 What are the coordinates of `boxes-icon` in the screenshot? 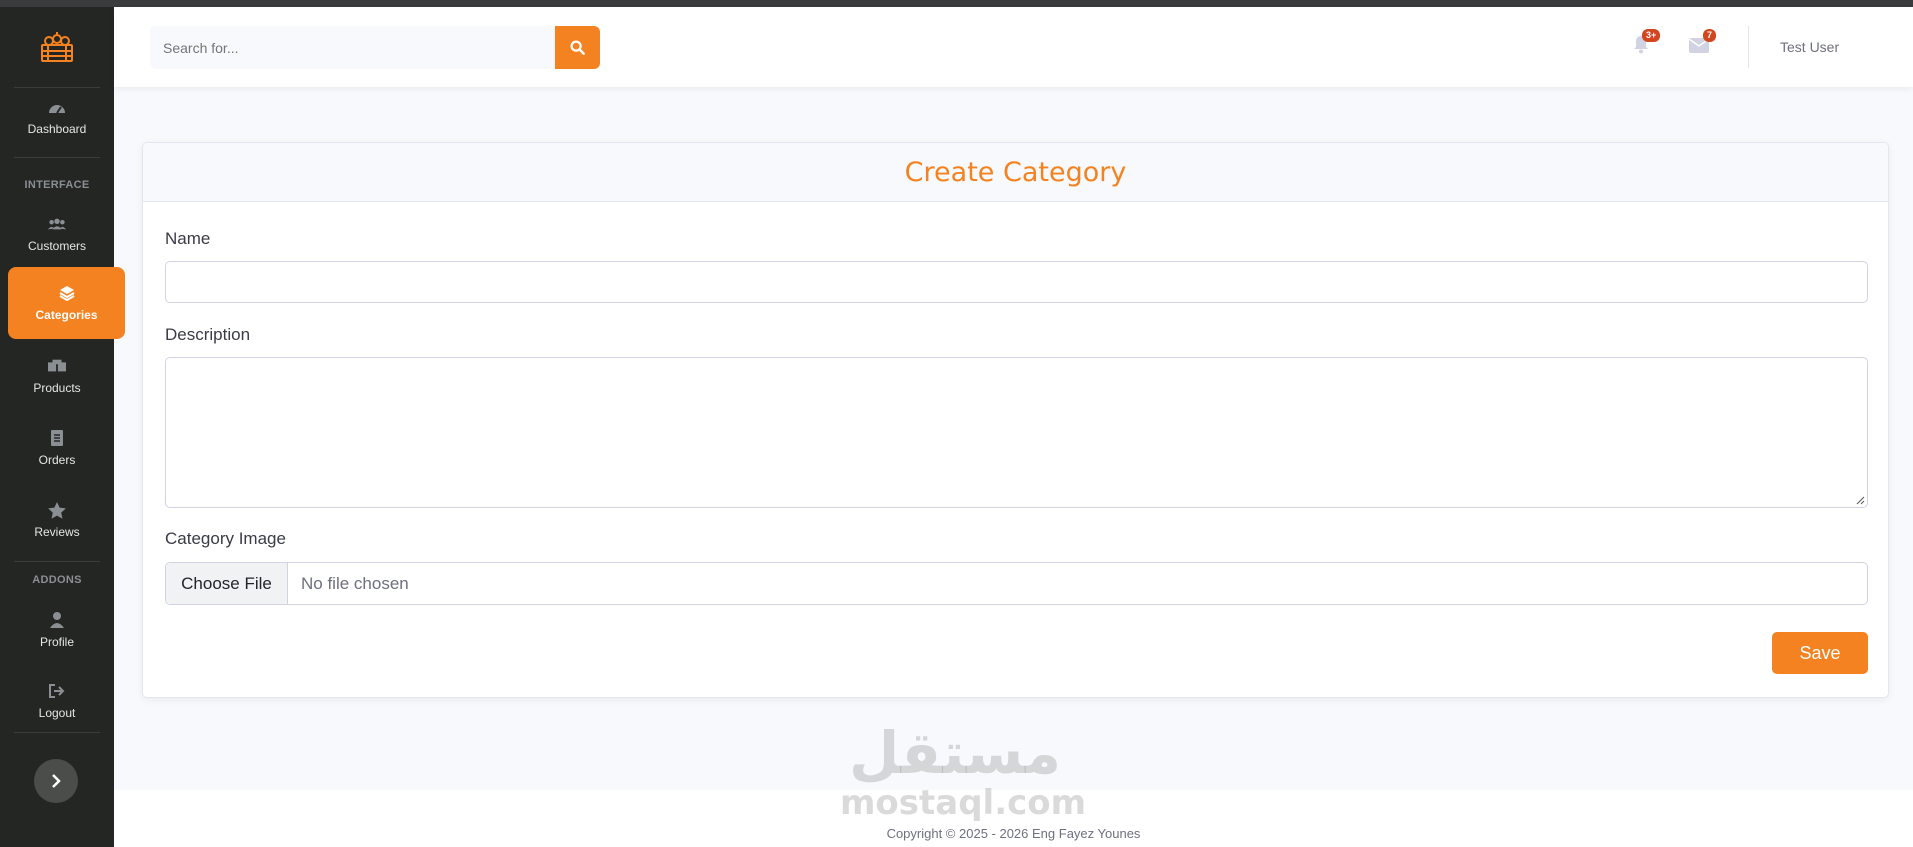 It's located at (57, 366).